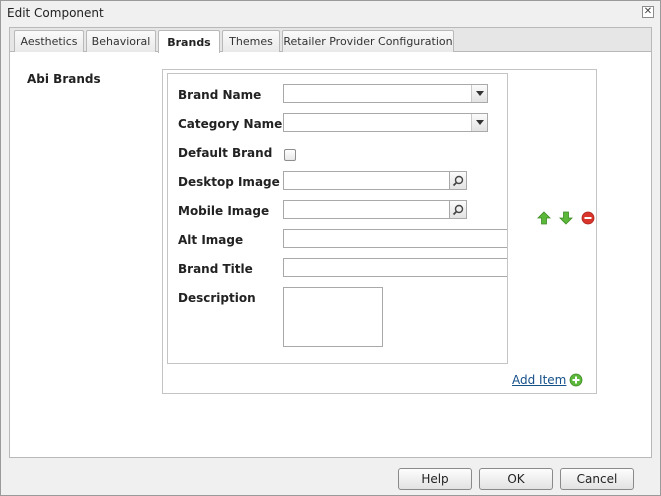 The image size is (661, 496). What do you see at coordinates (215, 269) in the screenshot?
I see `brand-title-label: Brand Title` at bounding box center [215, 269].